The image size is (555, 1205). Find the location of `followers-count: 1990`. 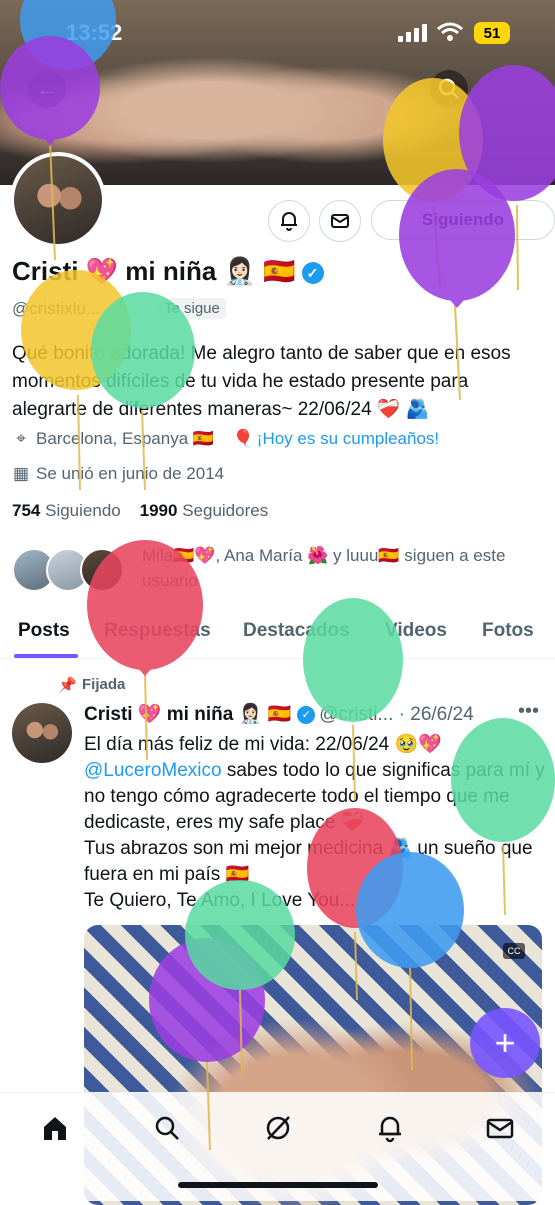

followers-count: 1990 is located at coordinates (158, 510).